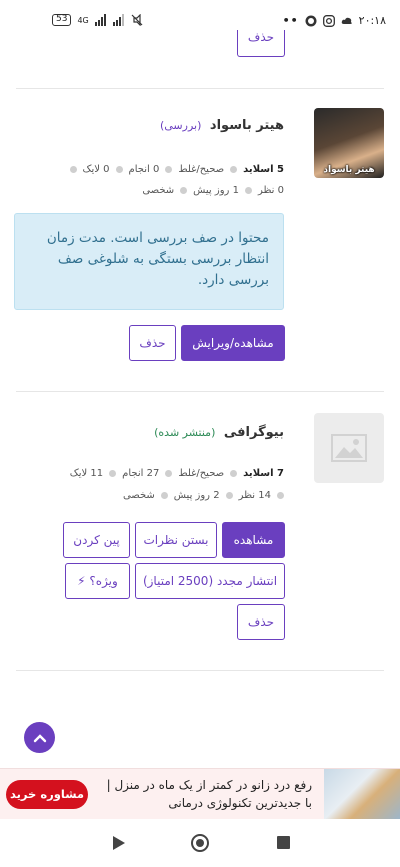 The image size is (400, 867). What do you see at coordinates (176, 540) in the screenshot?
I see `close-comments-button: بستن نظرات` at bounding box center [176, 540].